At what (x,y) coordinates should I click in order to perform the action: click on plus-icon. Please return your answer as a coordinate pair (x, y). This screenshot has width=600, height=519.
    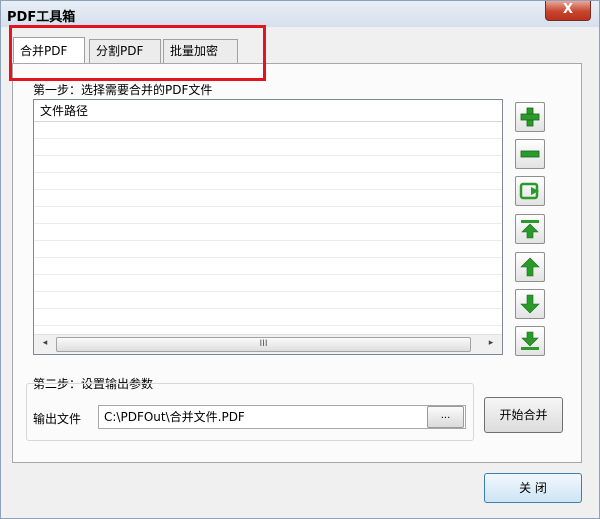
    Looking at the image, I should click on (530, 117).